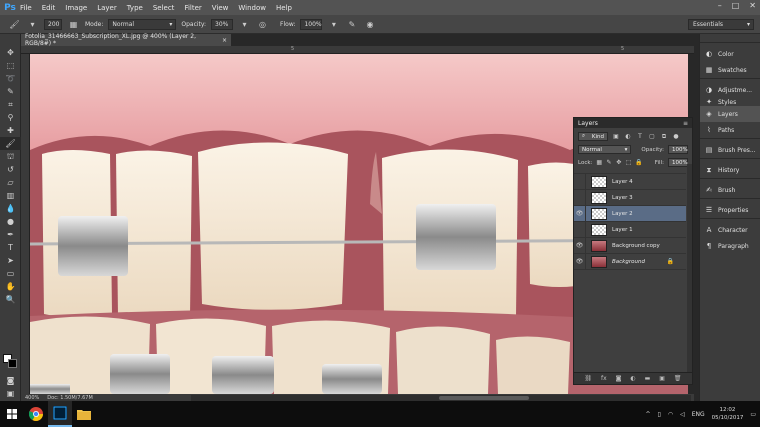 Image resolution: width=760 pixels, height=427 pixels. What do you see at coordinates (10, 78) in the screenshot?
I see `lasso-tool-icon: ➰` at bounding box center [10, 78].